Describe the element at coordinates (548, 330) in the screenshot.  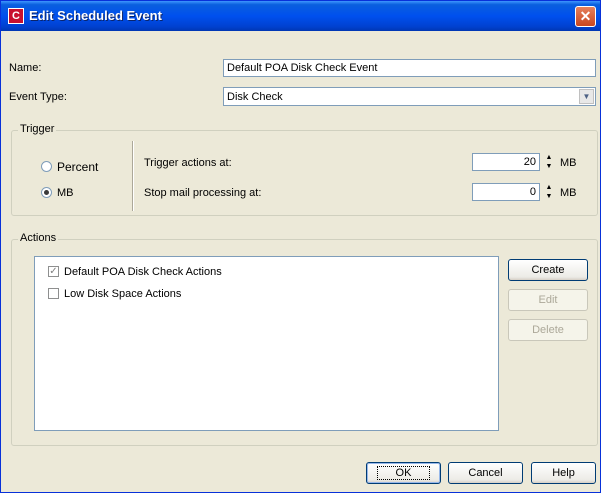
I see `delete-button: Delete` at that location.